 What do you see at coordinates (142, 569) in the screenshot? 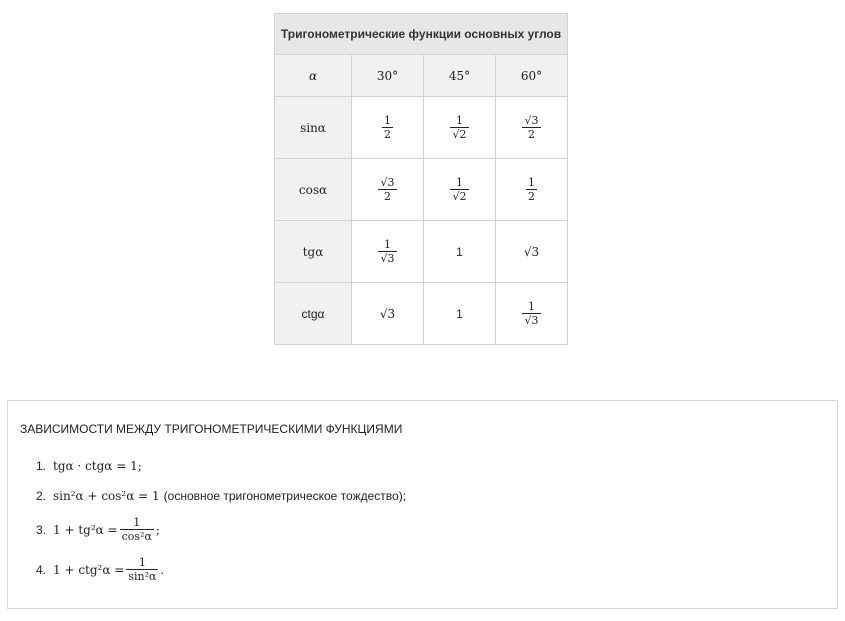
I see `fraction: 1 sin²α` at bounding box center [142, 569].